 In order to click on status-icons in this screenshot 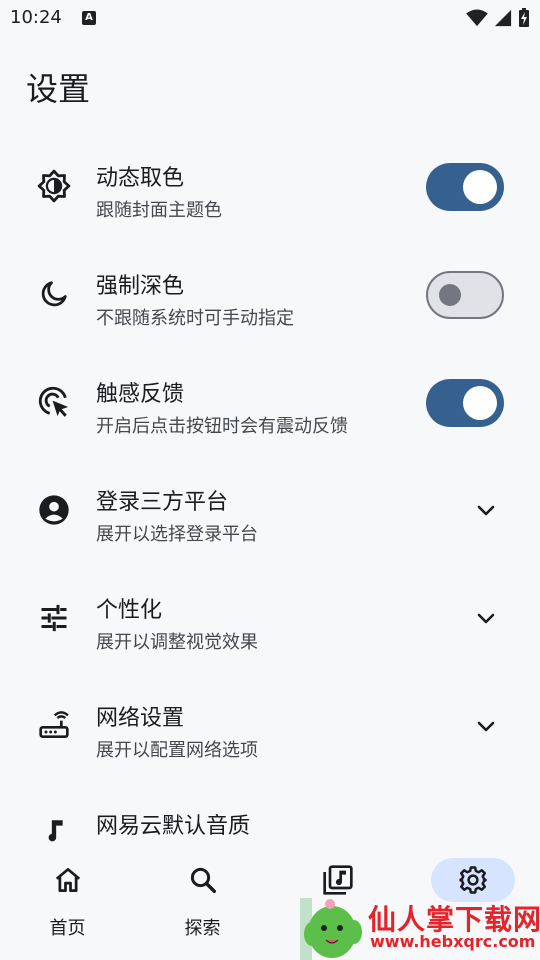, I will do `click(498, 18)`.